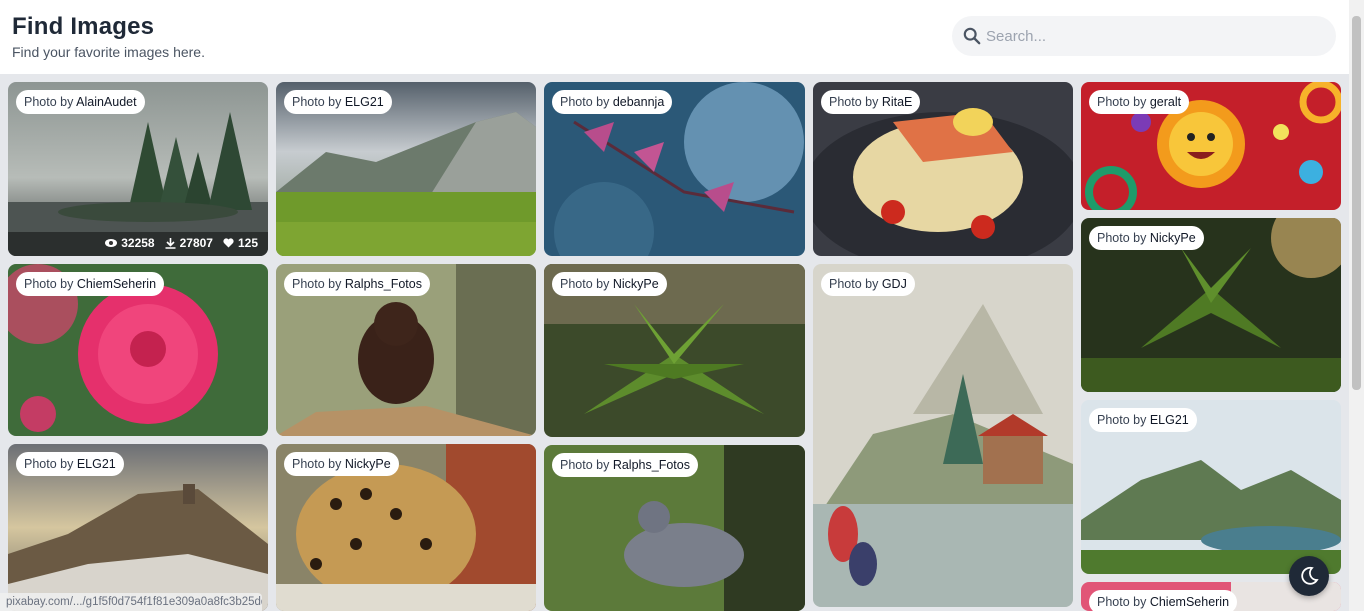 This screenshot has width=1364, height=611. What do you see at coordinates (1165, 102) in the screenshot?
I see `photo-author: geralt` at bounding box center [1165, 102].